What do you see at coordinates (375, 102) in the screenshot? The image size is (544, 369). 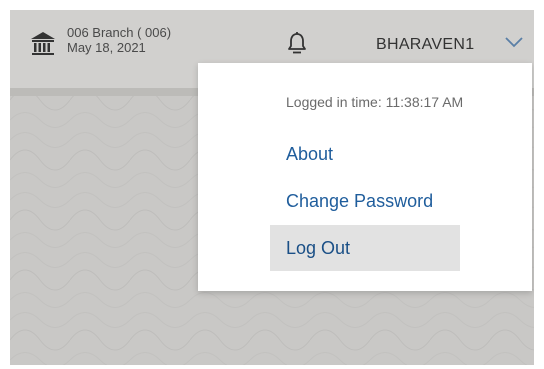 I see `logged-in-time: Logged in time: 11:38:17 AM` at bounding box center [375, 102].